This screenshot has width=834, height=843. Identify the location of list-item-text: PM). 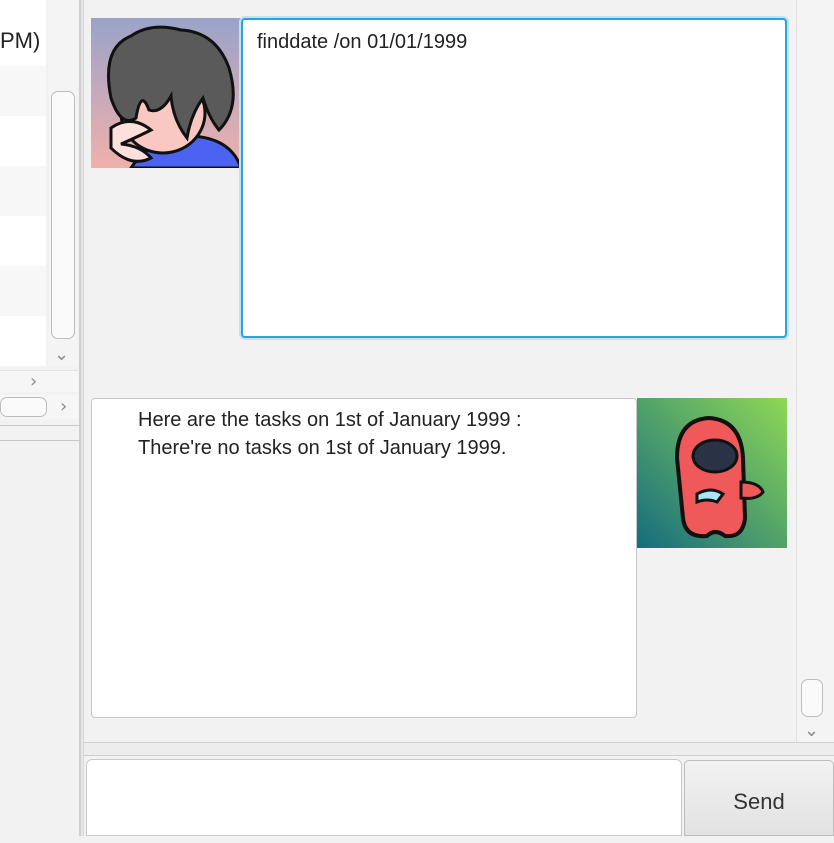
(20, 40).